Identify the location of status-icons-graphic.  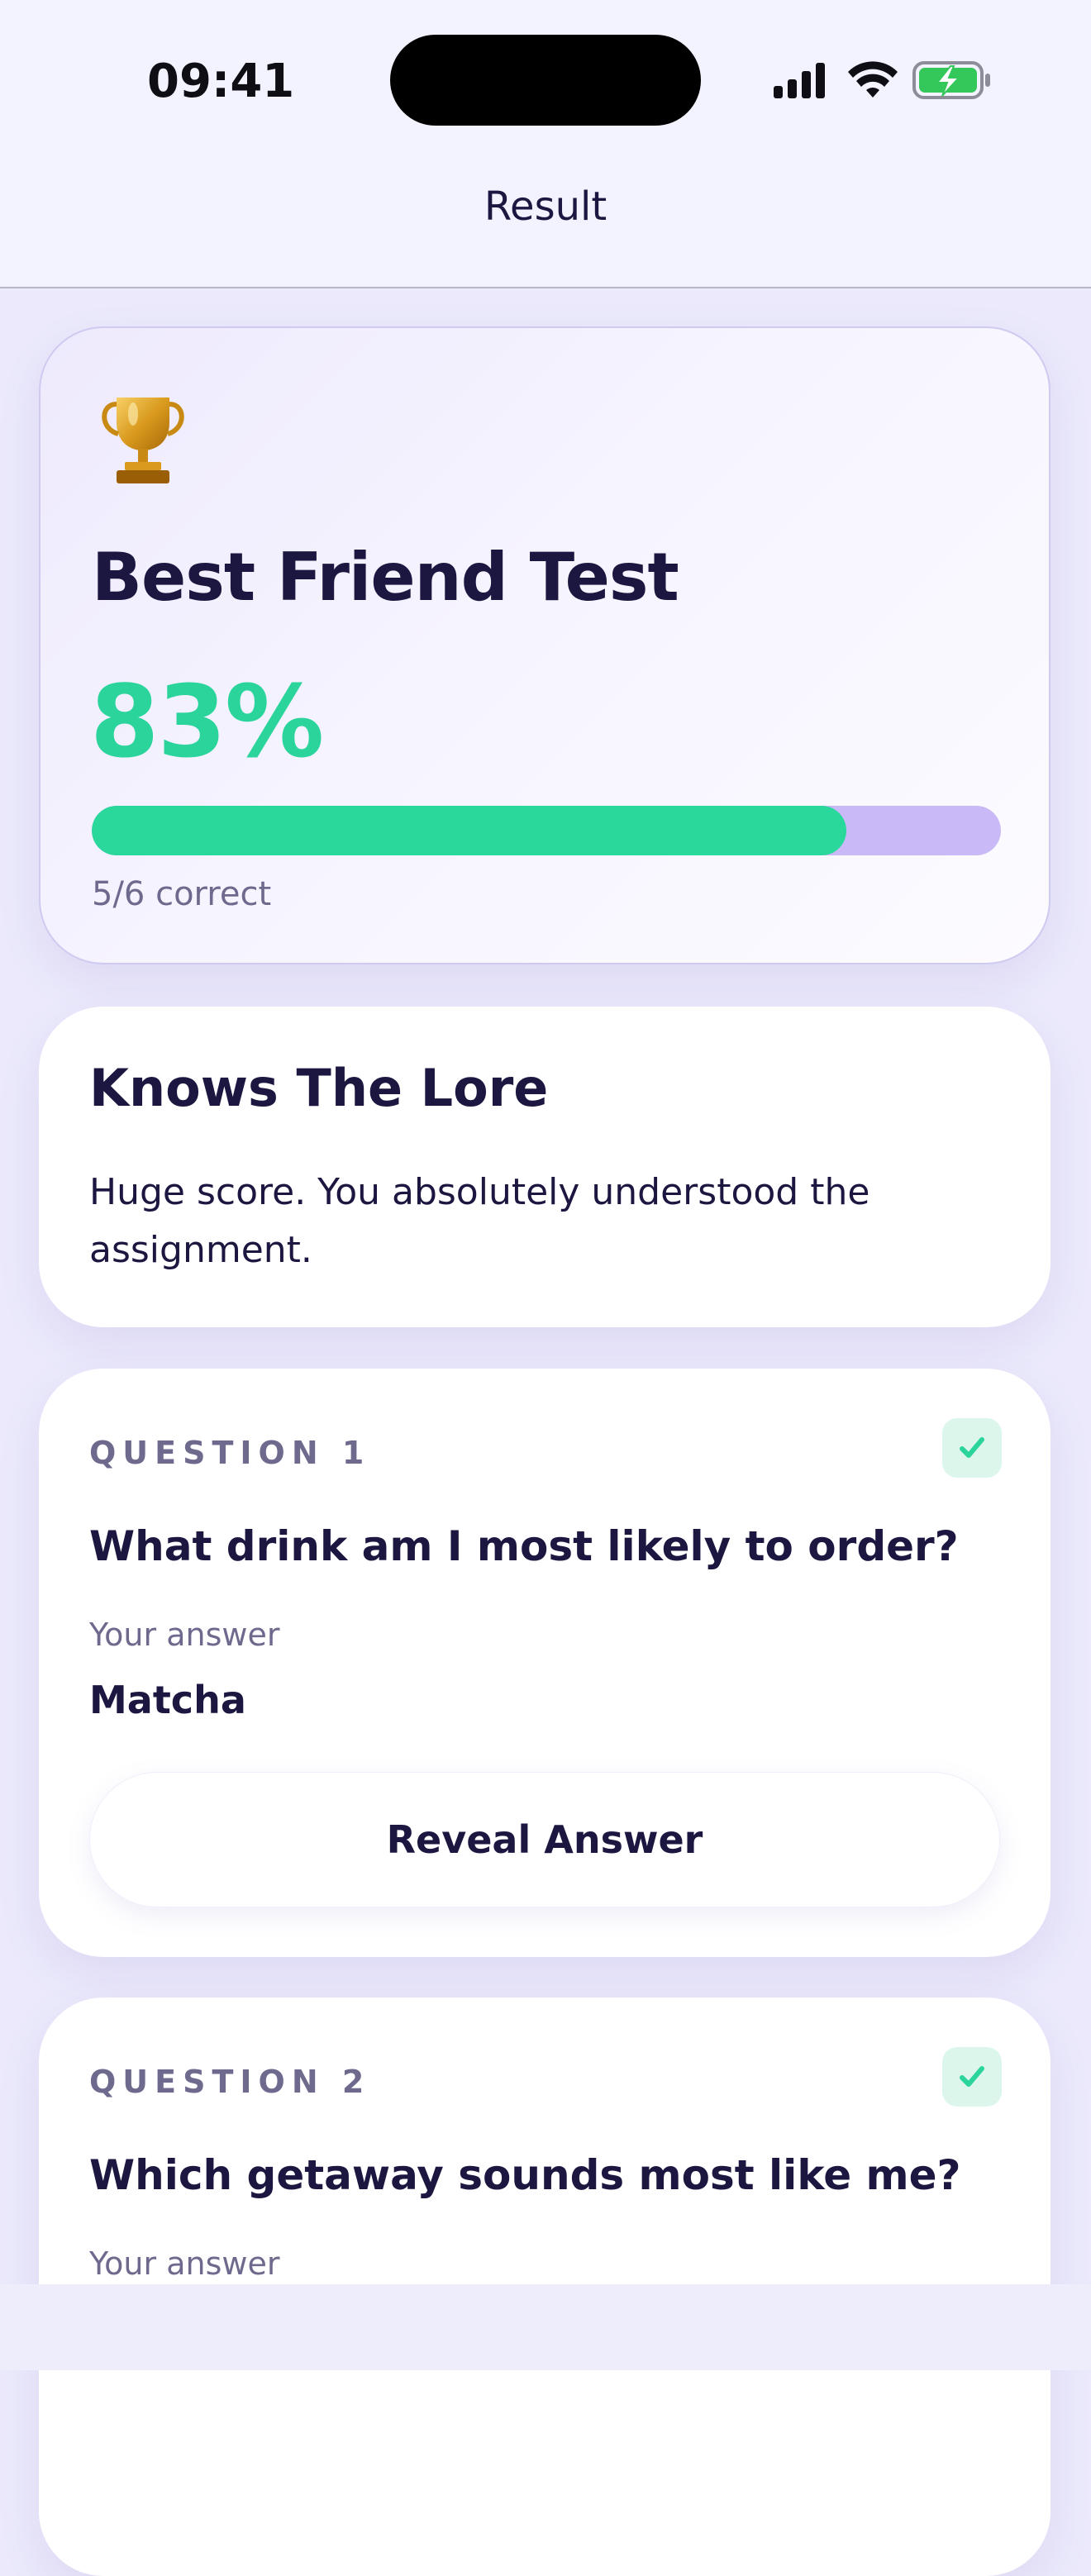
(882, 80).